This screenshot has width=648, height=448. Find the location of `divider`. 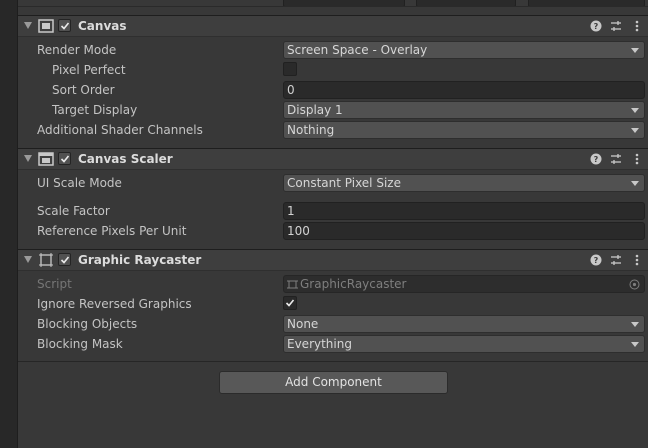

divider is located at coordinates (333, 361).